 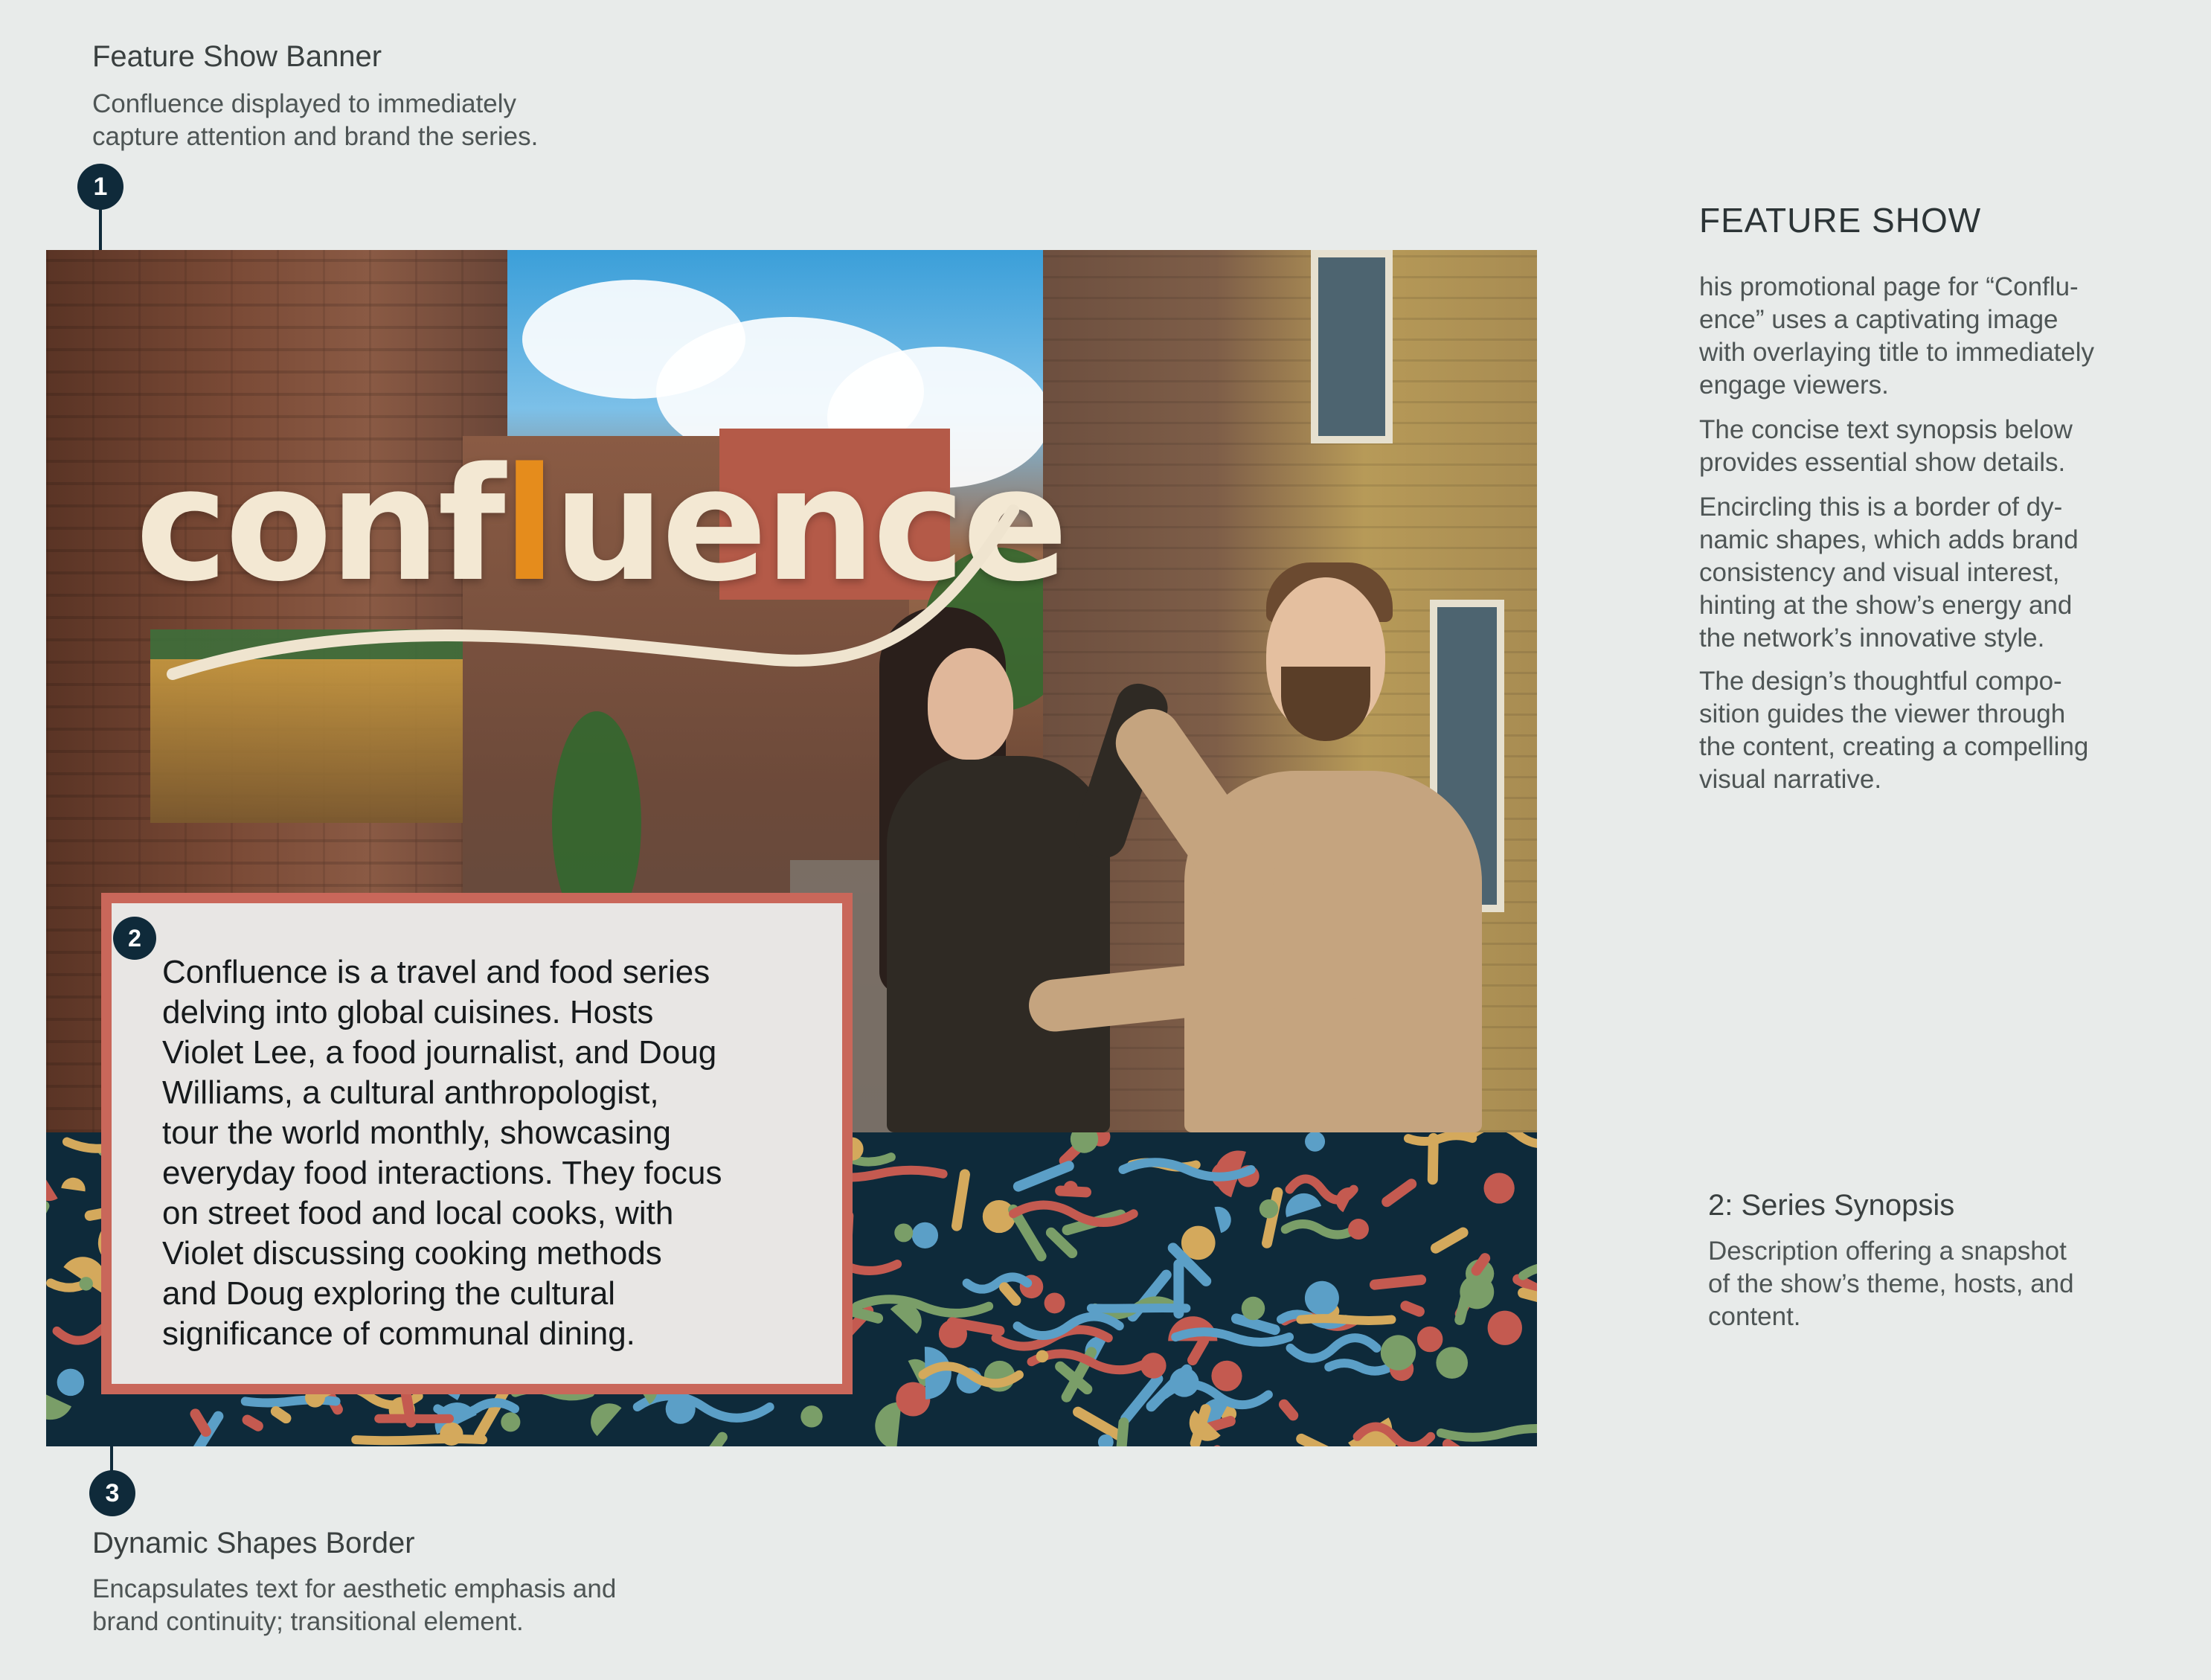 What do you see at coordinates (1881, 682) in the screenshot?
I see `feature-line: The design’s thoughtful compo-` at bounding box center [1881, 682].